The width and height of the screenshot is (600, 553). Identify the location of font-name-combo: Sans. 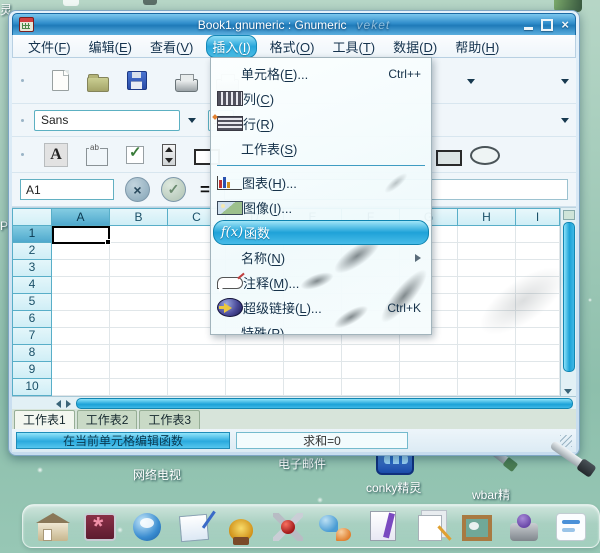
(107, 120).